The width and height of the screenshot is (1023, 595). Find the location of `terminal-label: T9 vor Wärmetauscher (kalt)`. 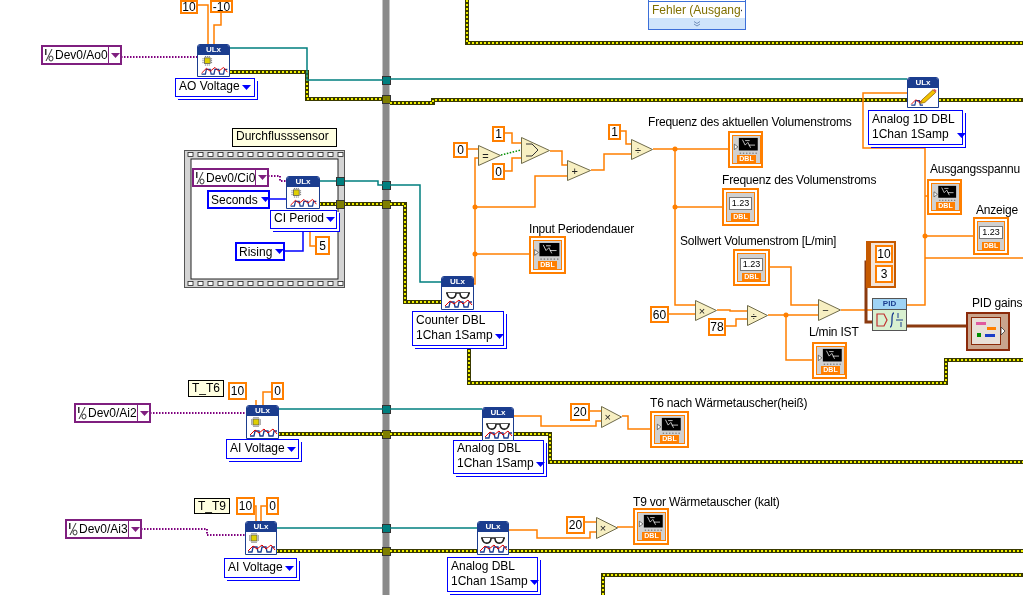

terminal-label: T9 vor Wärmetauscher (kalt) is located at coordinates (706, 502).